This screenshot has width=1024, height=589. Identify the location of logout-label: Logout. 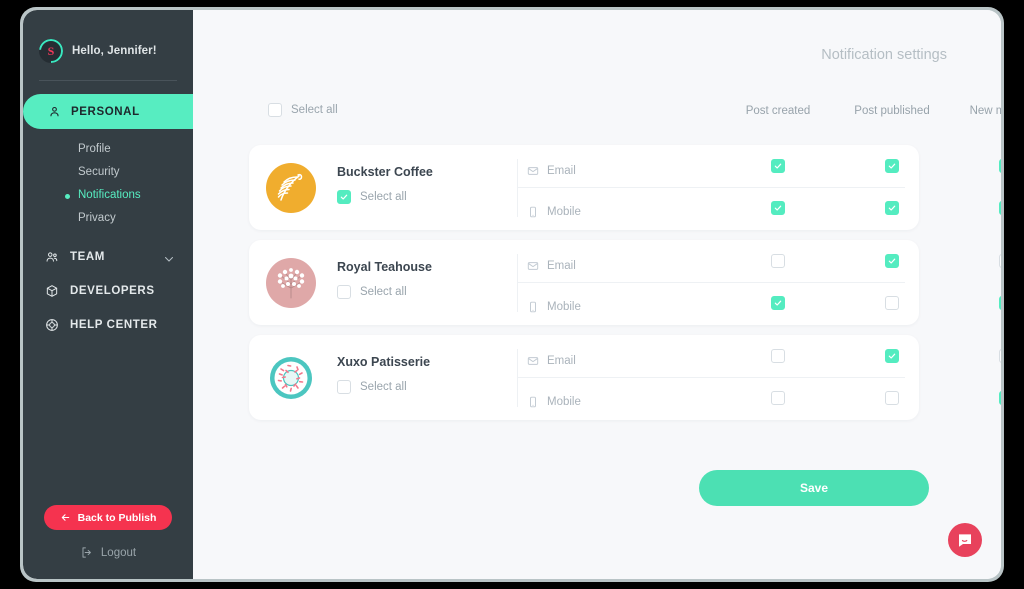
(118, 552).